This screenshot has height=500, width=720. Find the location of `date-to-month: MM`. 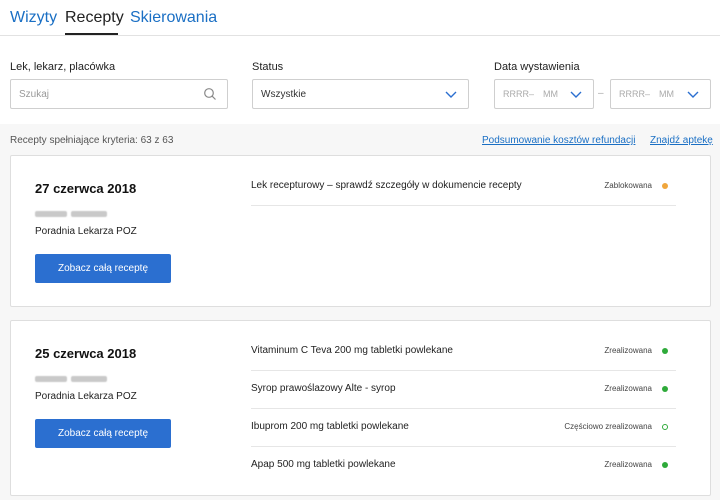

date-to-month: MM is located at coordinates (666, 94).